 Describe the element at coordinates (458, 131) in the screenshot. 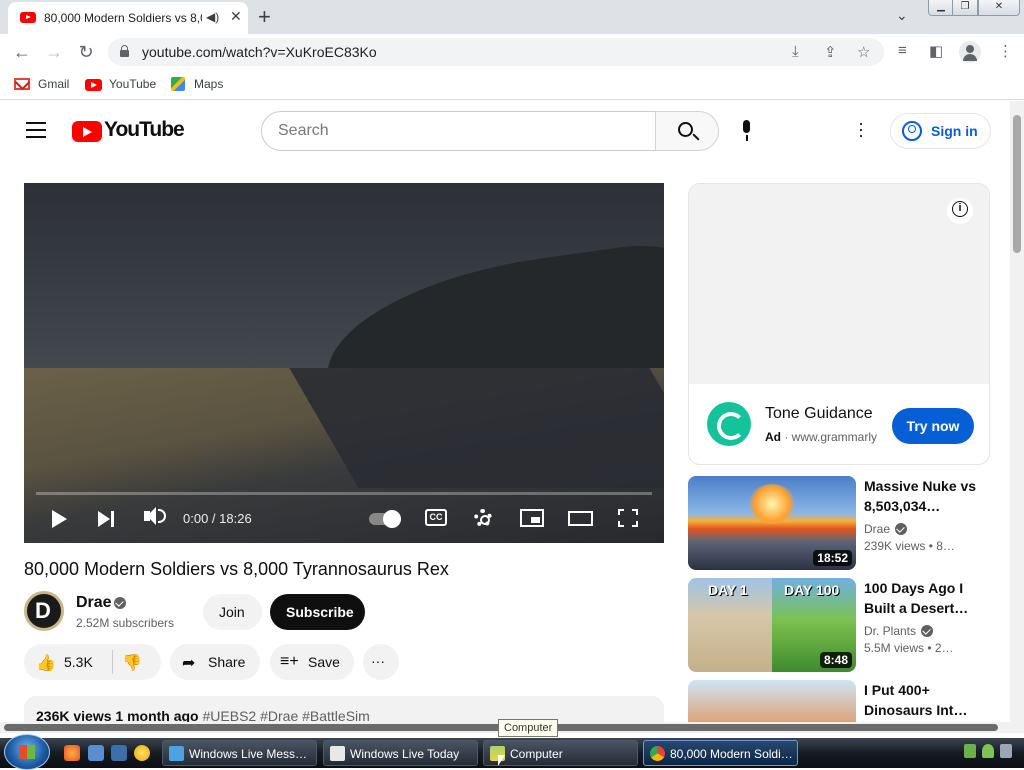

I see `search-input: Search` at that location.